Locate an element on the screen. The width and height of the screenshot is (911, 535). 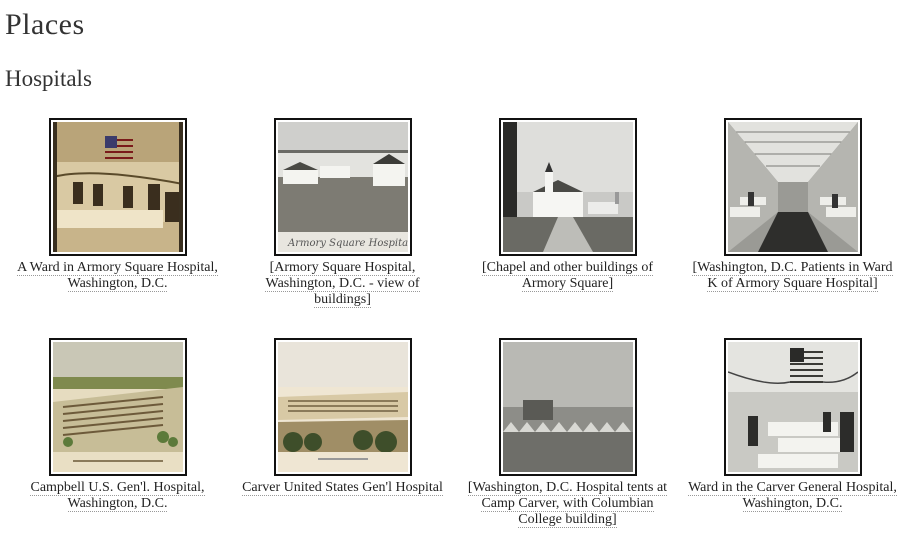
hospital-buildings-photo: Armory Square Hospital is located at coordinates (342, 187).